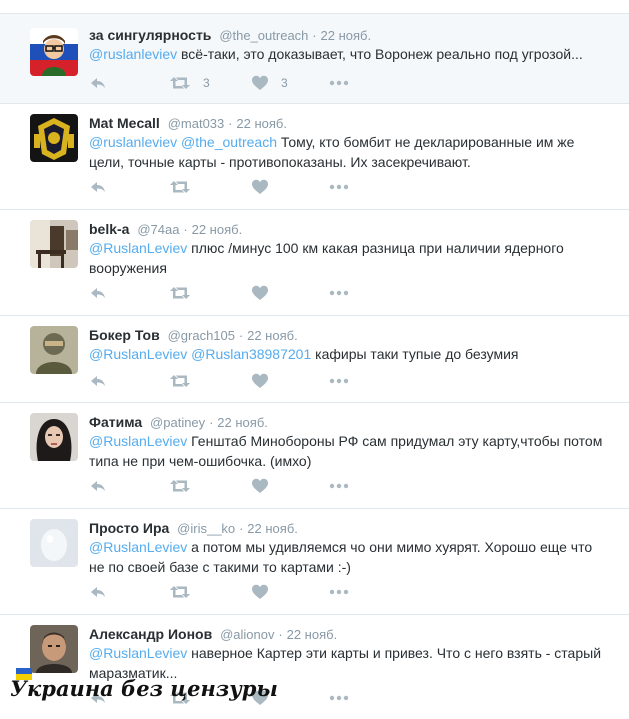 The height and width of the screenshot is (719, 629). I want to click on username: @grach105, so click(201, 335).